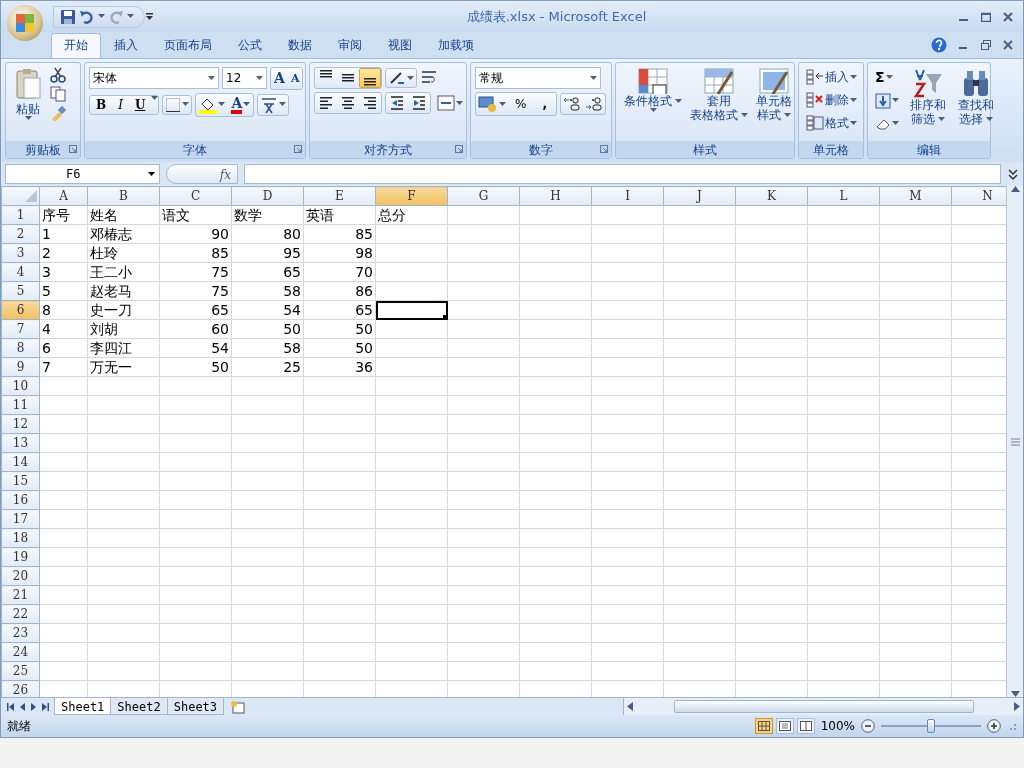 This screenshot has height=768, width=1024. Describe the element at coordinates (928, 97) in the screenshot. I see `sort-filter-button: 排序和 筛选` at that location.